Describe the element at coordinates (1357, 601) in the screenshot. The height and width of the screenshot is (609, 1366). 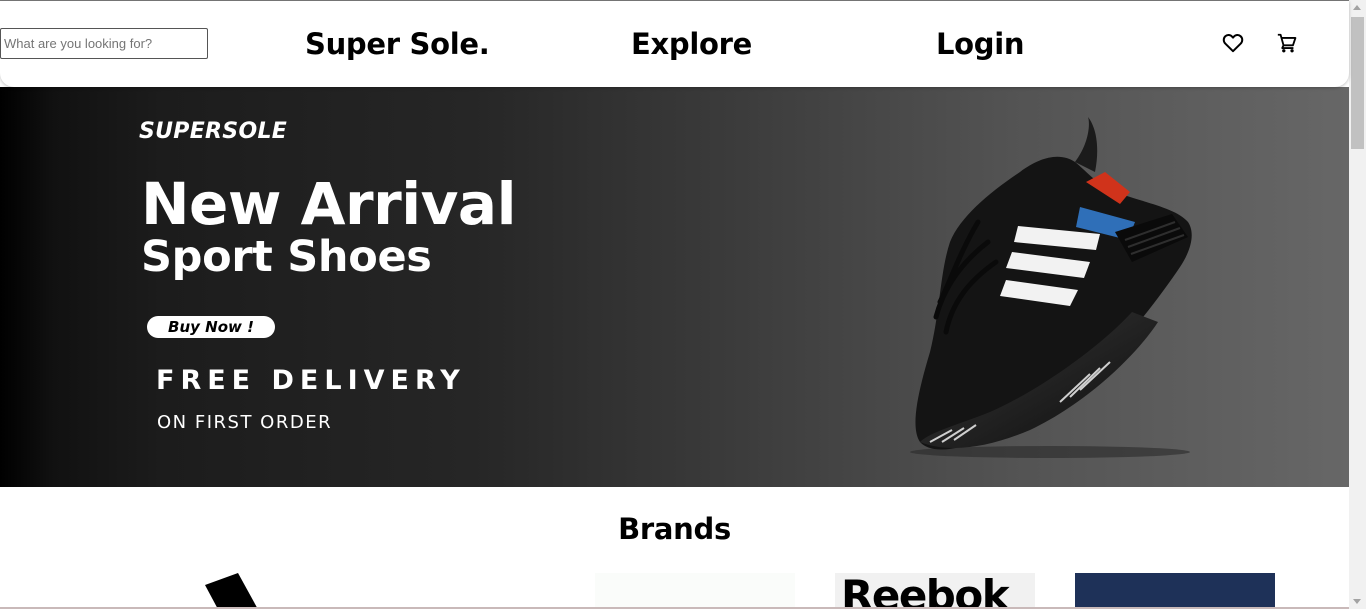
I see `scroll-down-icon` at that location.